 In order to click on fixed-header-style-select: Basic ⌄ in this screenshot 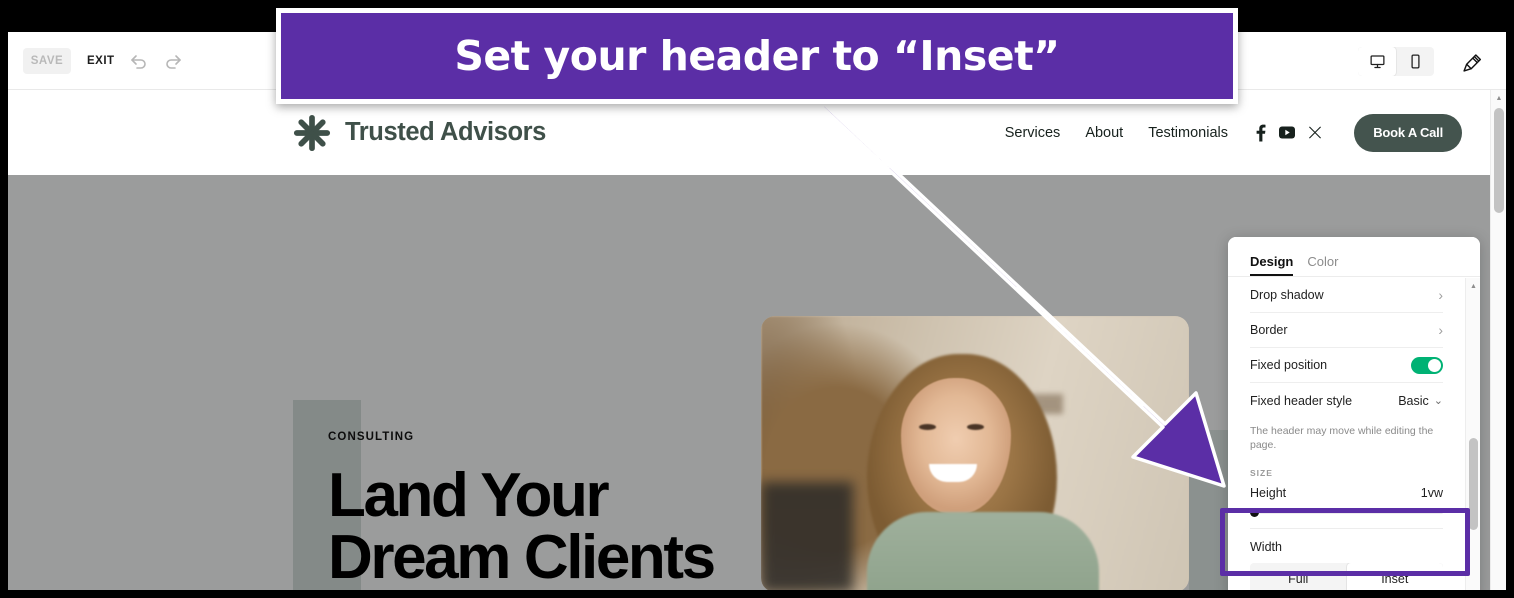, I will do `click(1420, 401)`.